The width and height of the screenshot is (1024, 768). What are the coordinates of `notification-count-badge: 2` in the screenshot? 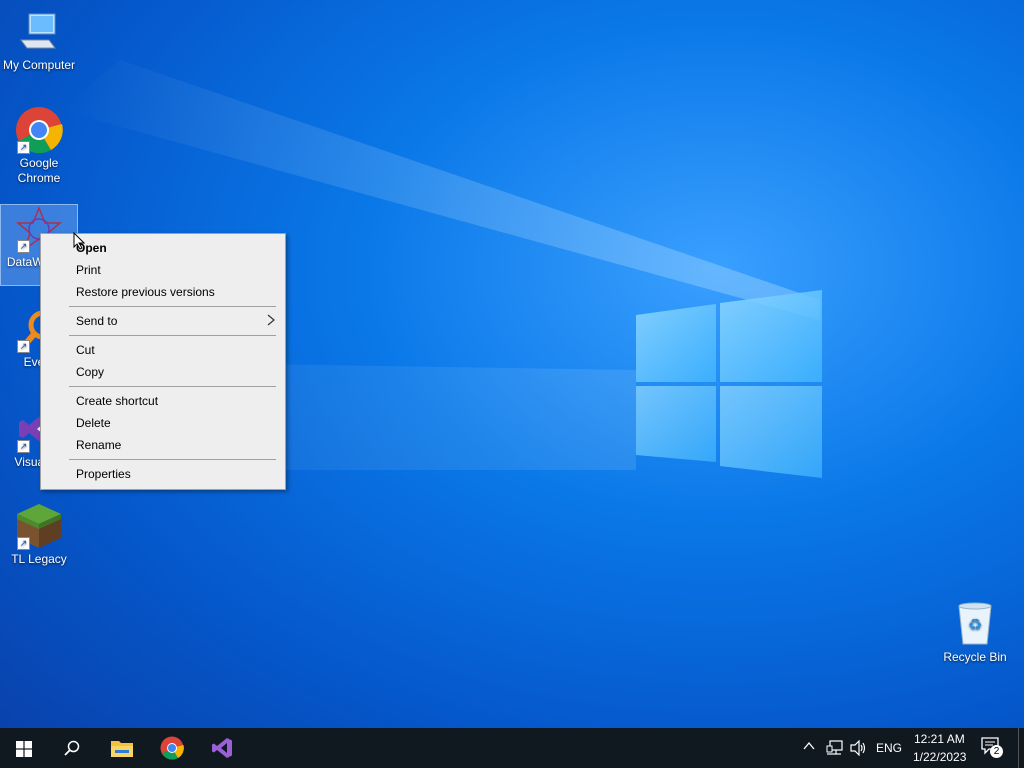 It's located at (996, 751).